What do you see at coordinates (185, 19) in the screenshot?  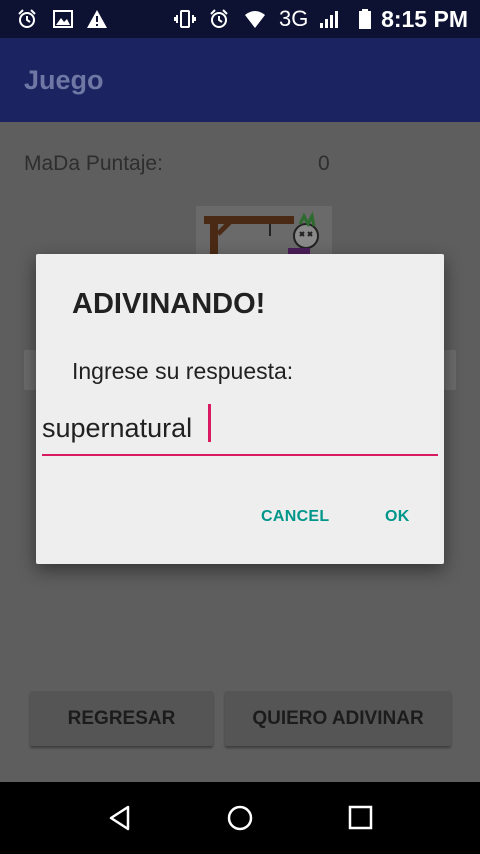 I see `vibrate-icon` at bounding box center [185, 19].